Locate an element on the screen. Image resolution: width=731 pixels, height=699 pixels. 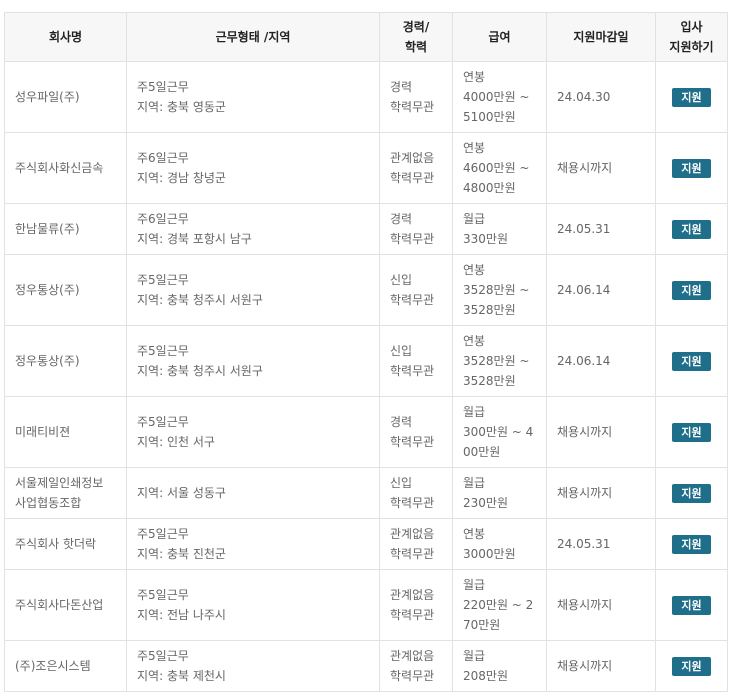
deadline: 24.04.30 is located at coordinates (601, 97).